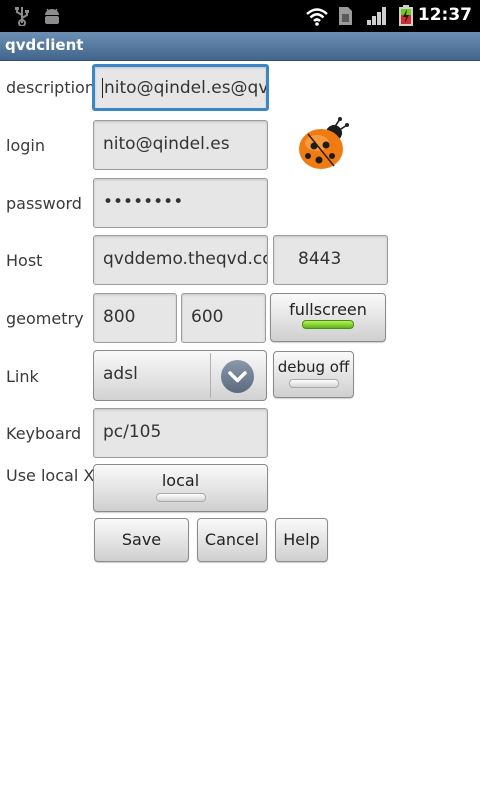 This screenshot has width=480, height=800. What do you see at coordinates (120, 374) in the screenshot?
I see `link-selected-value: adsl` at bounding box center [120, 374].